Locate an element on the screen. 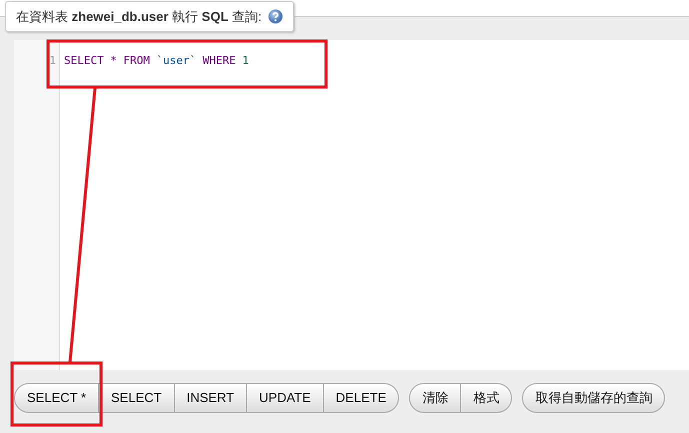 The height and width of the screenshot is (433, 689). query-button: 清除 is located at coordinates (435, 398).